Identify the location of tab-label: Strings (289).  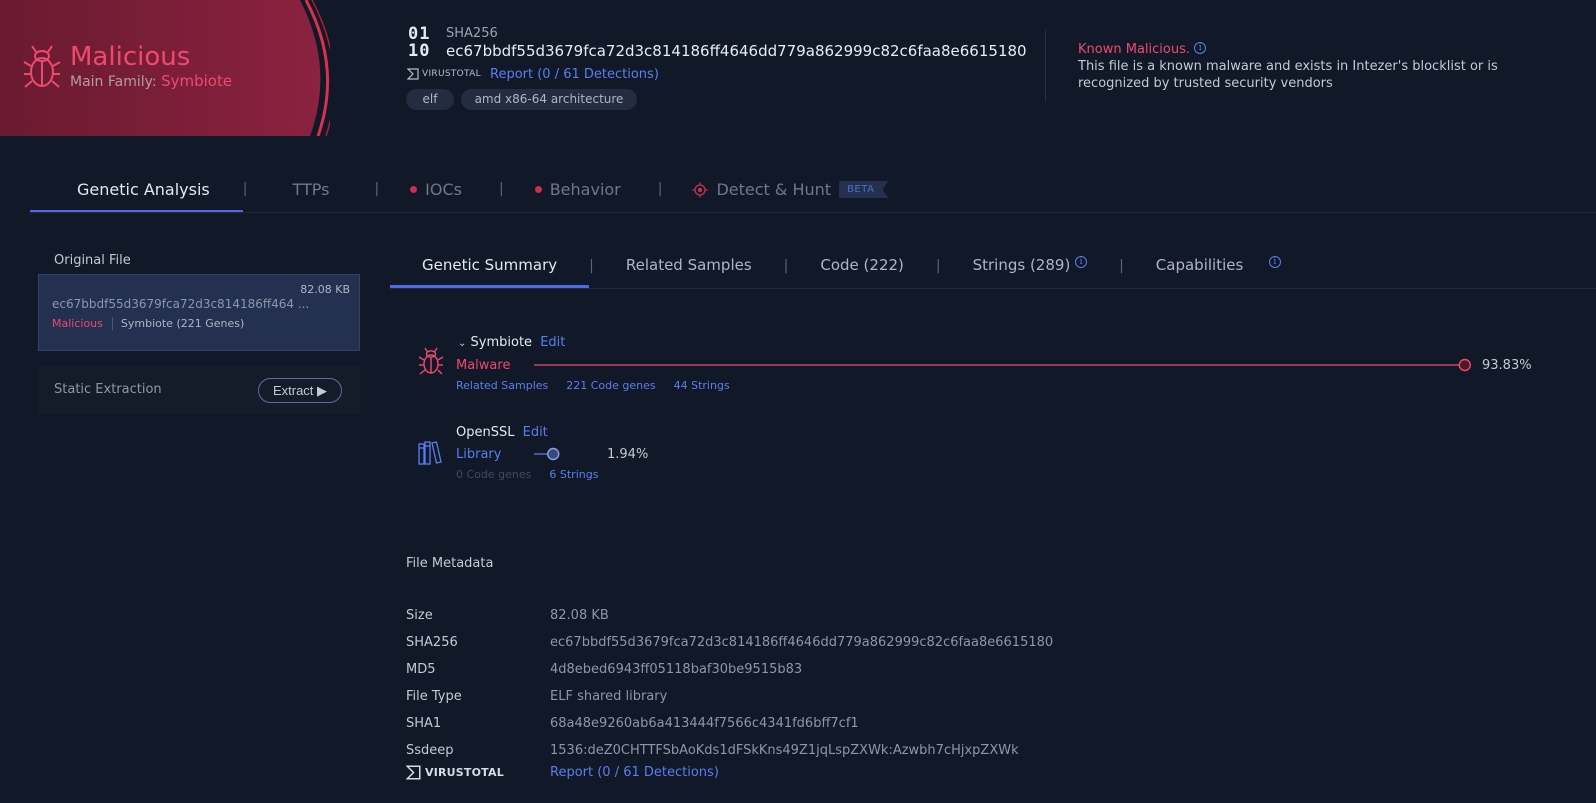
(1021, 265).